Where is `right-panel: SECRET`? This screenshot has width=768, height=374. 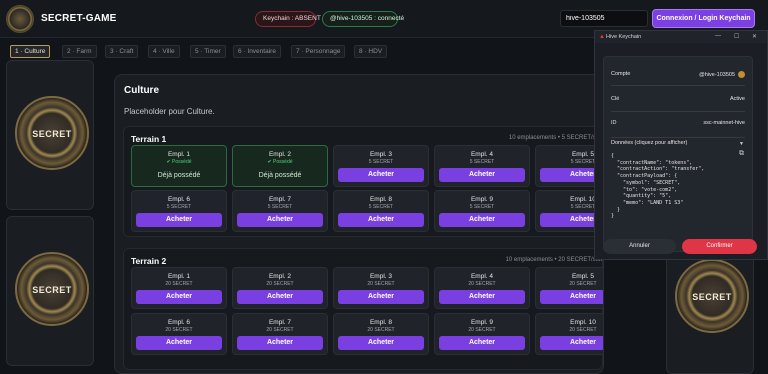
right-panel: SECRET is located at coordinates (710, 312).